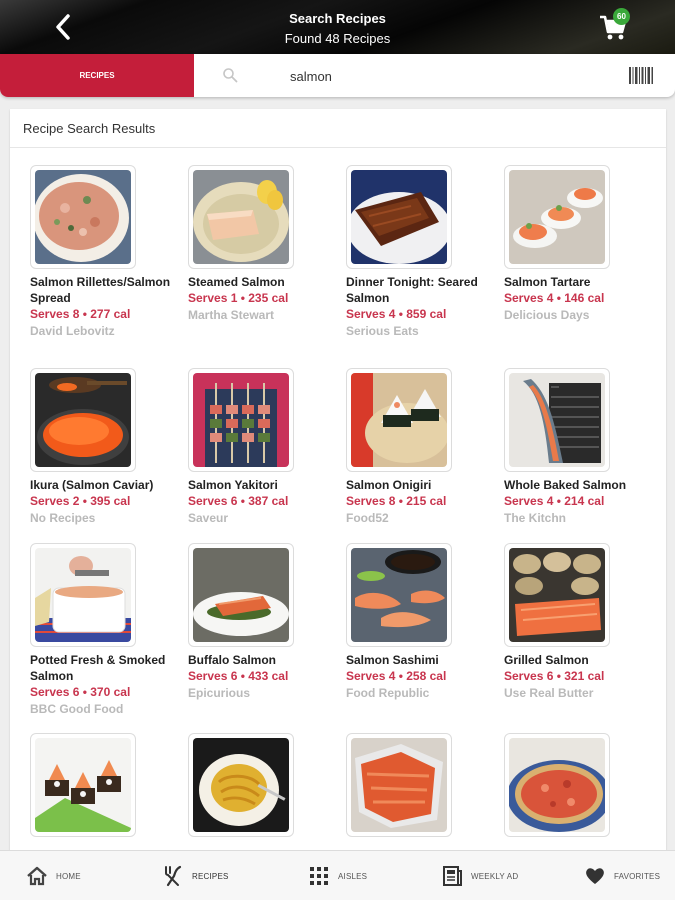 This screenshot has height=900, width=675. Describe the element at coordinates (389, 485) in the screenshot. I see `recipe-name: Salmon Onigiri` at that location.